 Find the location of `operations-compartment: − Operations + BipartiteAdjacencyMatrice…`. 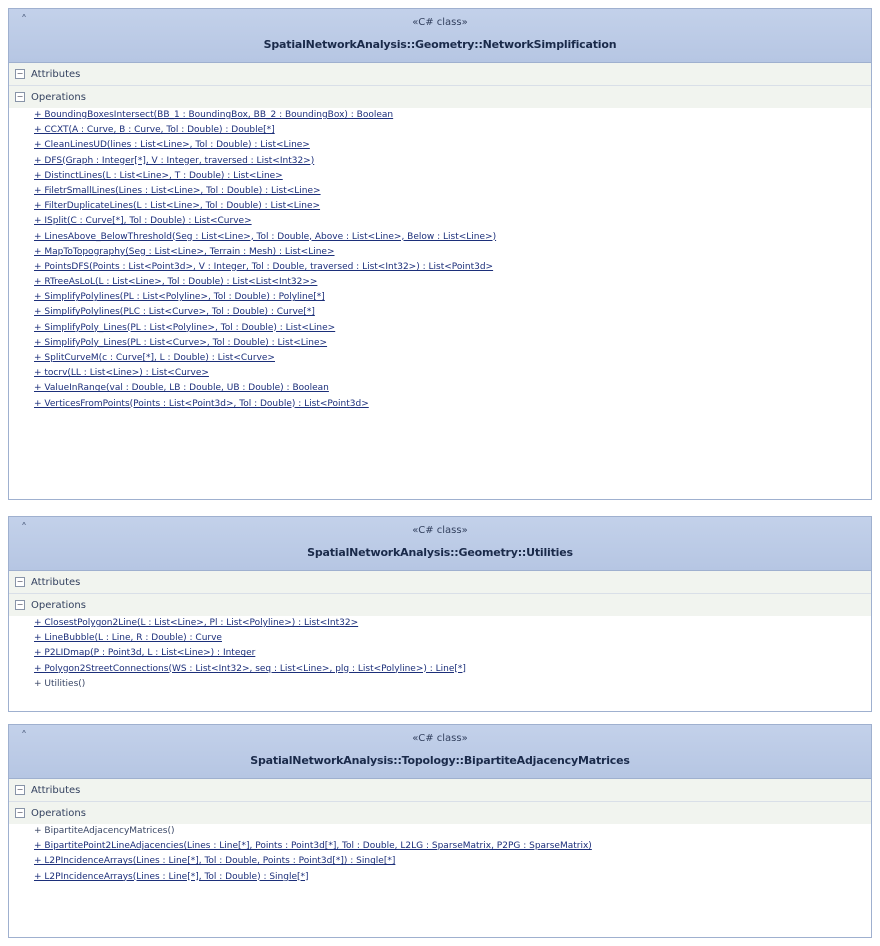

operations-compartment: − Operations + BipartiteAdjacencyMatrice… is located at coordinates (440, 845).